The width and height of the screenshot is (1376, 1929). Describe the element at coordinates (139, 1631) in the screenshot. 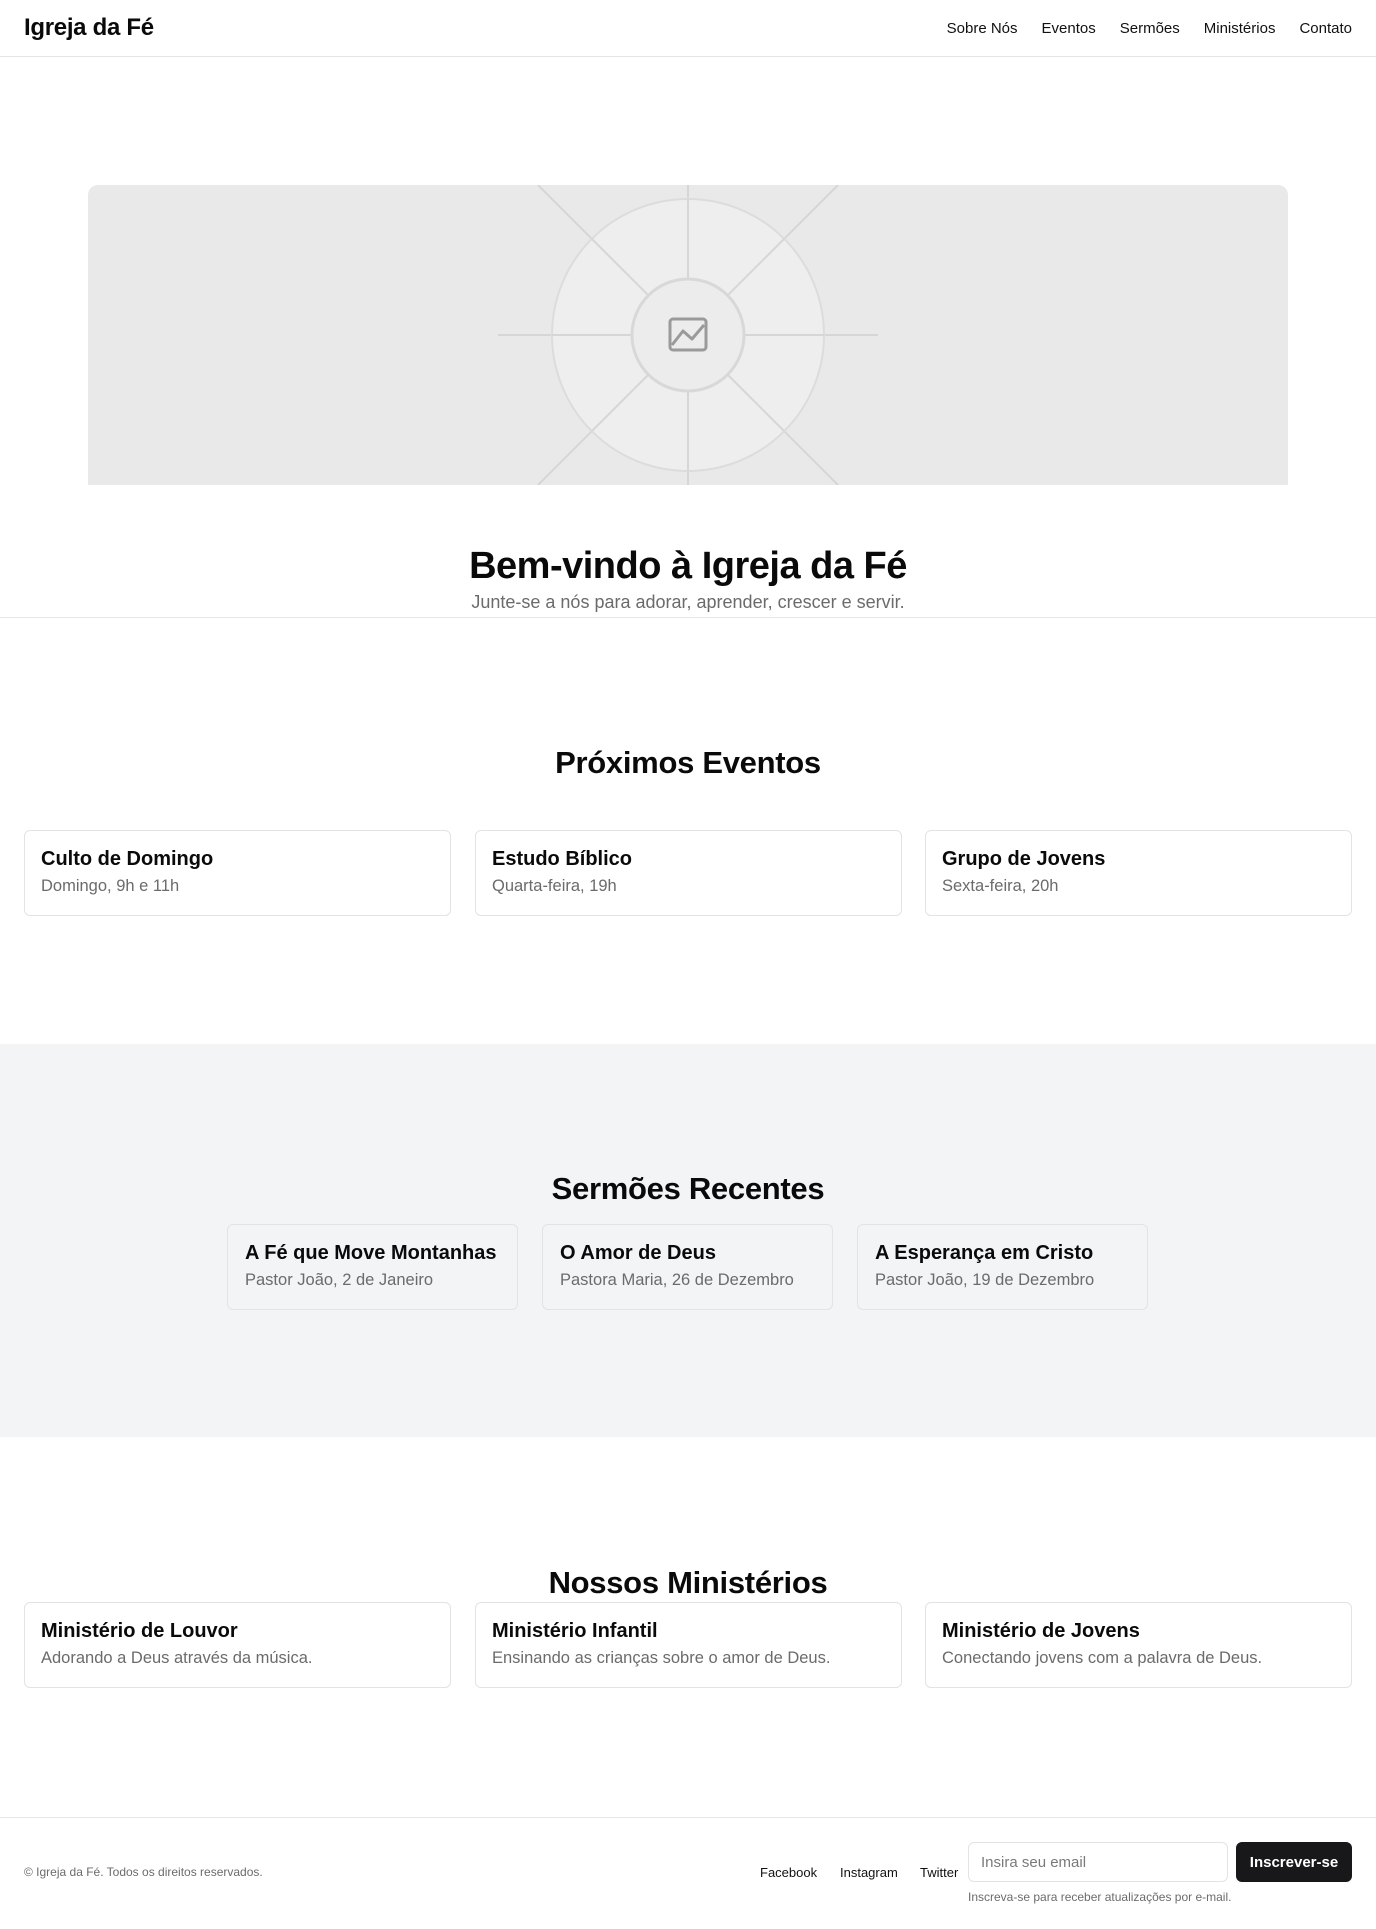

I see `ministry-title: Ministério de Louvor` at that location.